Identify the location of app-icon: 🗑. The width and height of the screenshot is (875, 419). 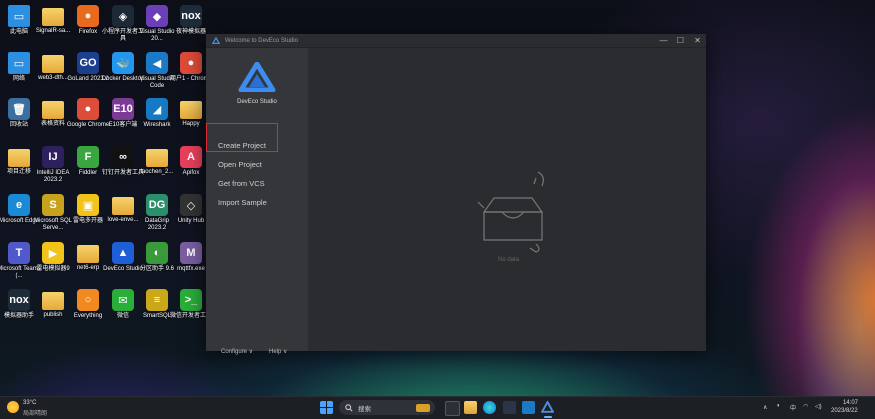
(19, 109).